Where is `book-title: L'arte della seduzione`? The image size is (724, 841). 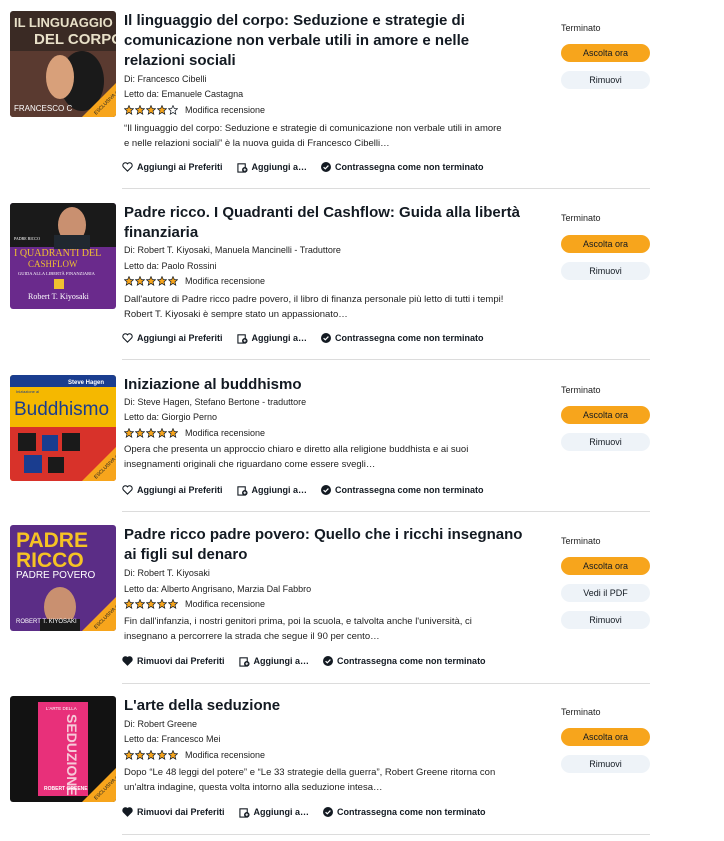
book-title: L'arte della seduzione is located at coordinates (324, 706).